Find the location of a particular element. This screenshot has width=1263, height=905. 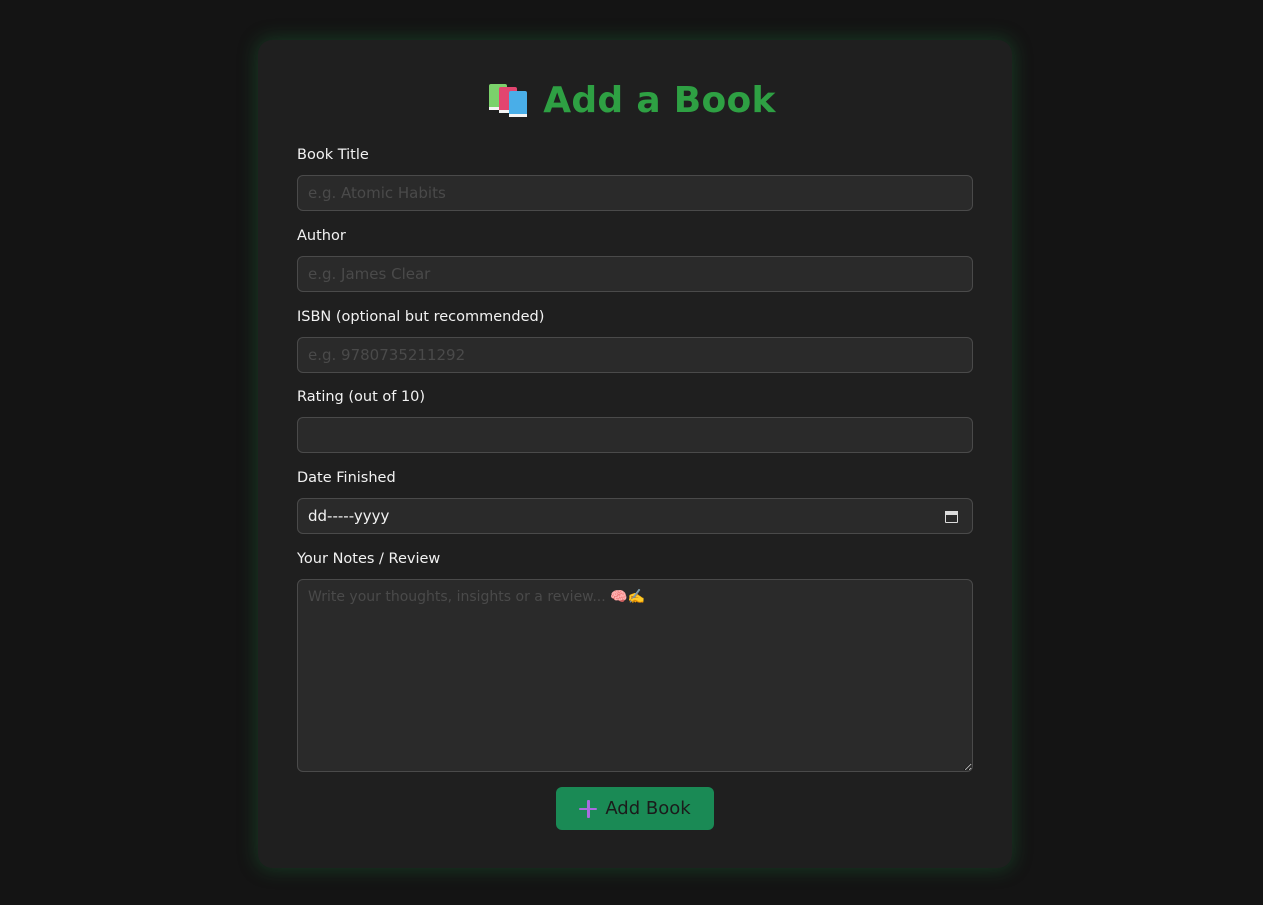

author-label: Author is located at coordinates (321, 236).